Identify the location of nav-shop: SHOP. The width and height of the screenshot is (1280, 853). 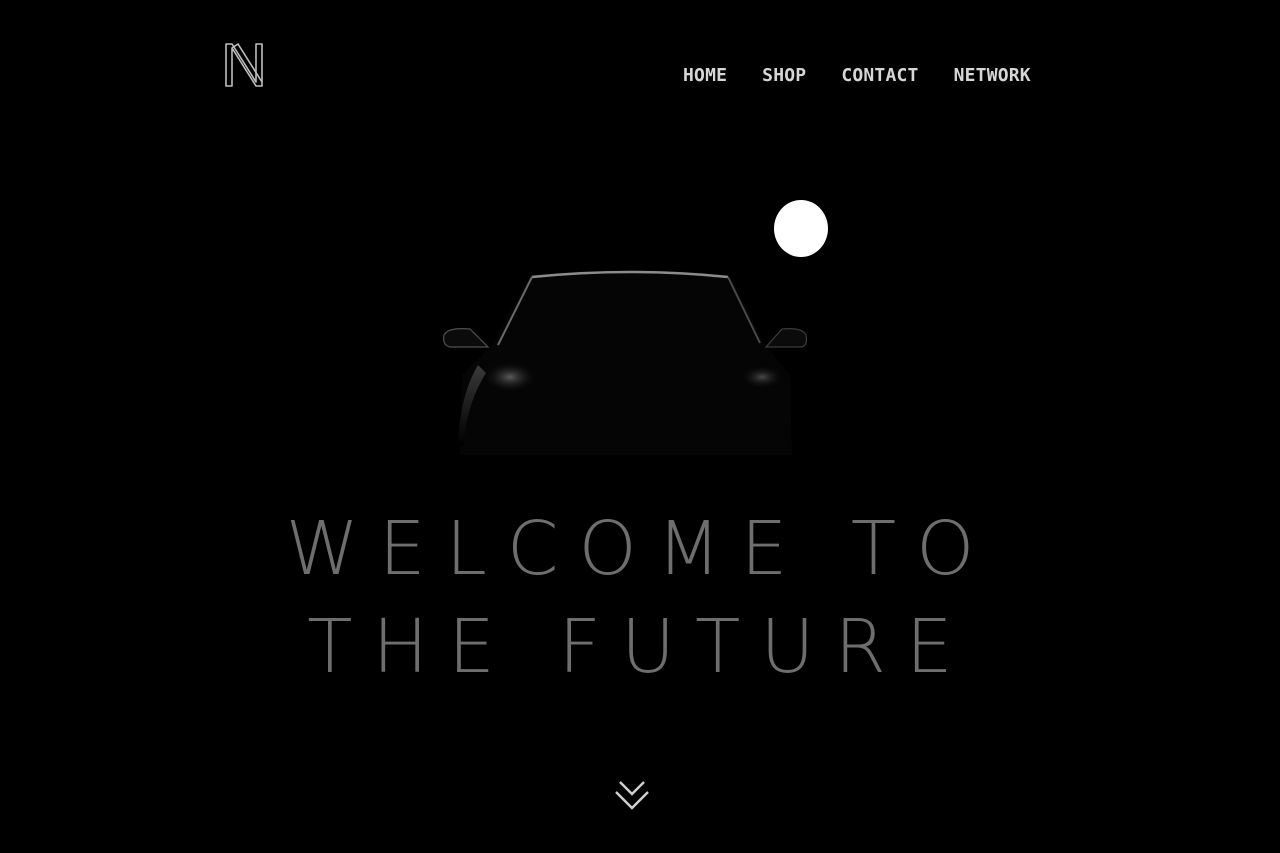
(784, 76).